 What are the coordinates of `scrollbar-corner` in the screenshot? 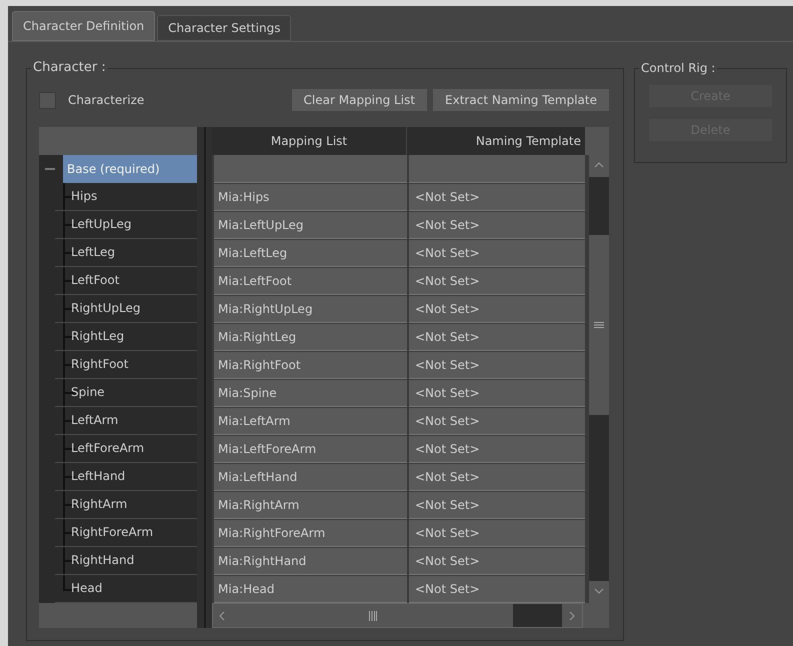 It's located at (596, 615).